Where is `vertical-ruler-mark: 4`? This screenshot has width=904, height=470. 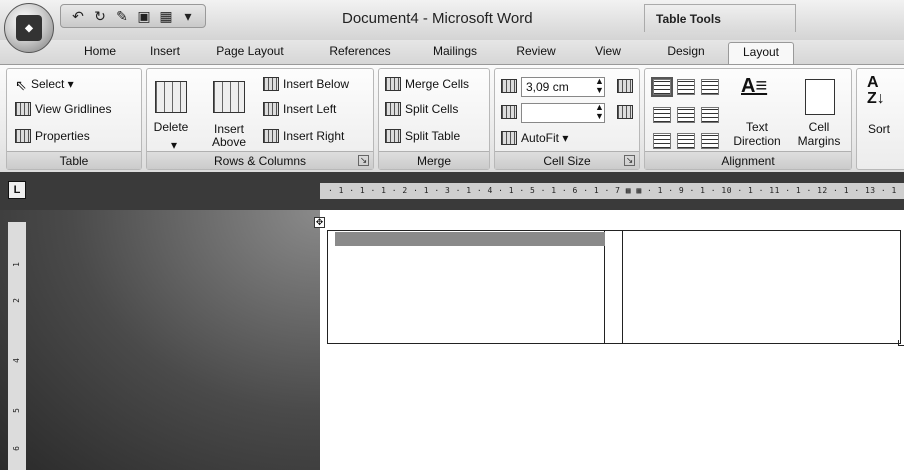 vertical-ruler-mark: 4 is located at coordinates (16, 360).